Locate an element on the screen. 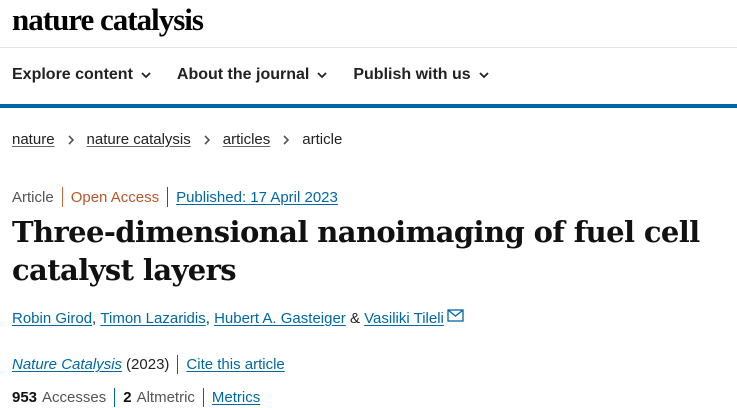 The width and height of the screenshot is (737, 408). mail-icon is located at coordinates (455, 315).